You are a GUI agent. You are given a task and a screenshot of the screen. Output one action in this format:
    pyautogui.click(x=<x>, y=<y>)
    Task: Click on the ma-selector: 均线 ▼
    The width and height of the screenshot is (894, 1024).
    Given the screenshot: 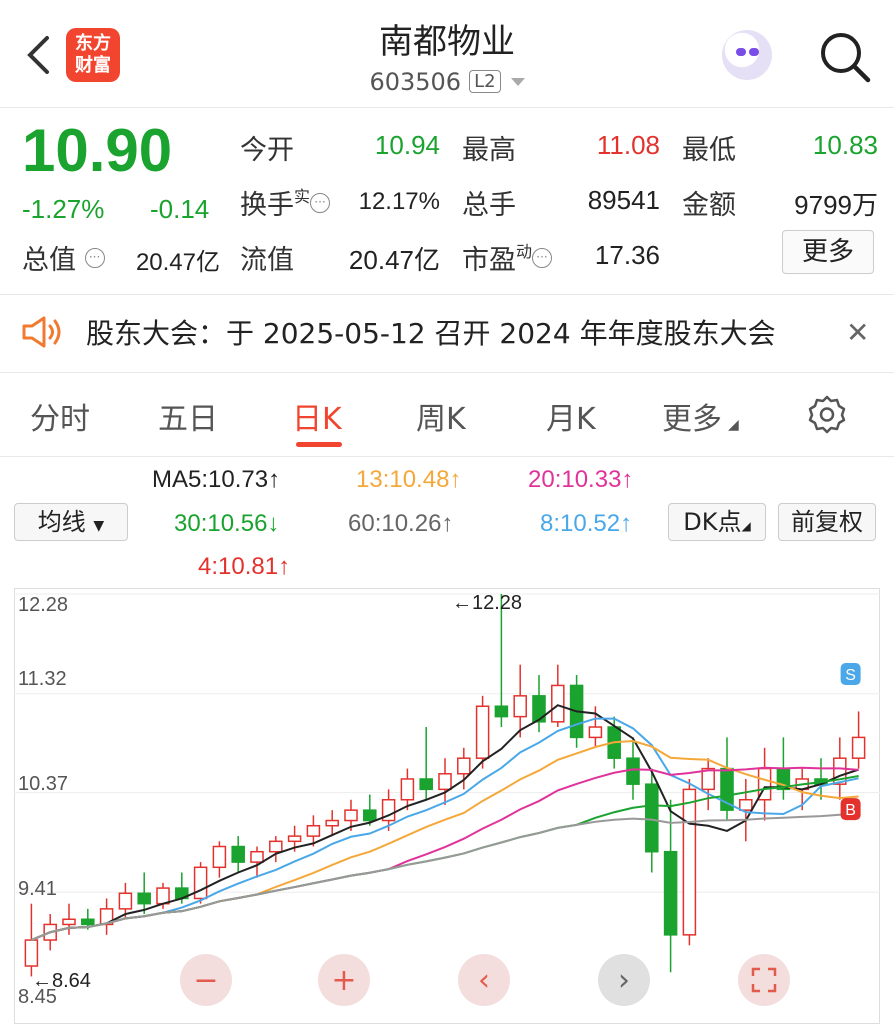 What is the action you would take?
    pyautogui.click(x=71, y=522)
    